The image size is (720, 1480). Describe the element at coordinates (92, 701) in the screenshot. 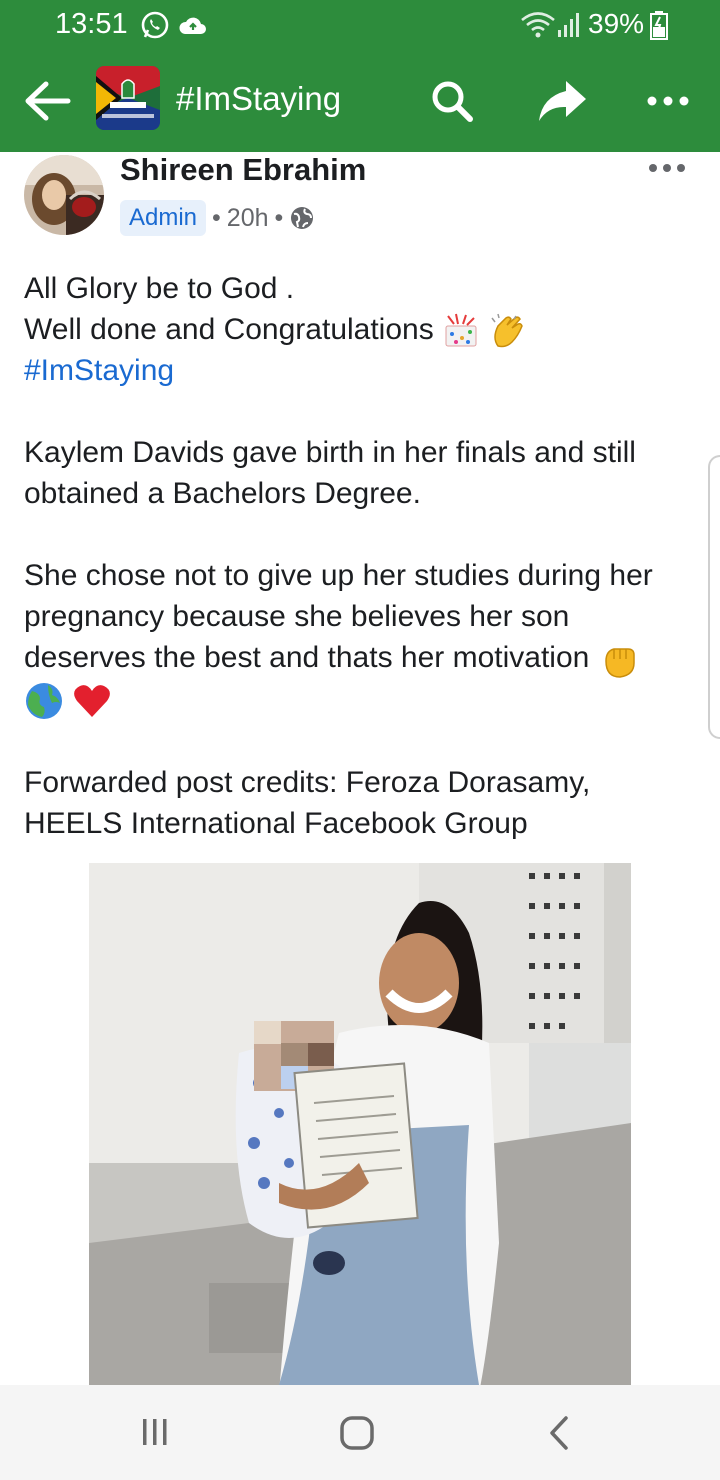

I see `red-heart-icon` at that location.